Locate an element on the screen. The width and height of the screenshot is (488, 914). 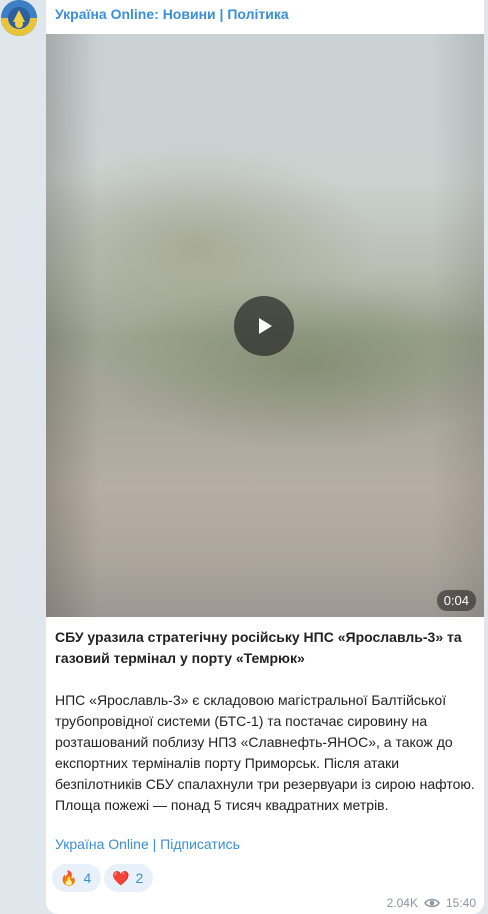
subscribe-link: Україна Online | Підписатись is located at coordinates (147, 844).